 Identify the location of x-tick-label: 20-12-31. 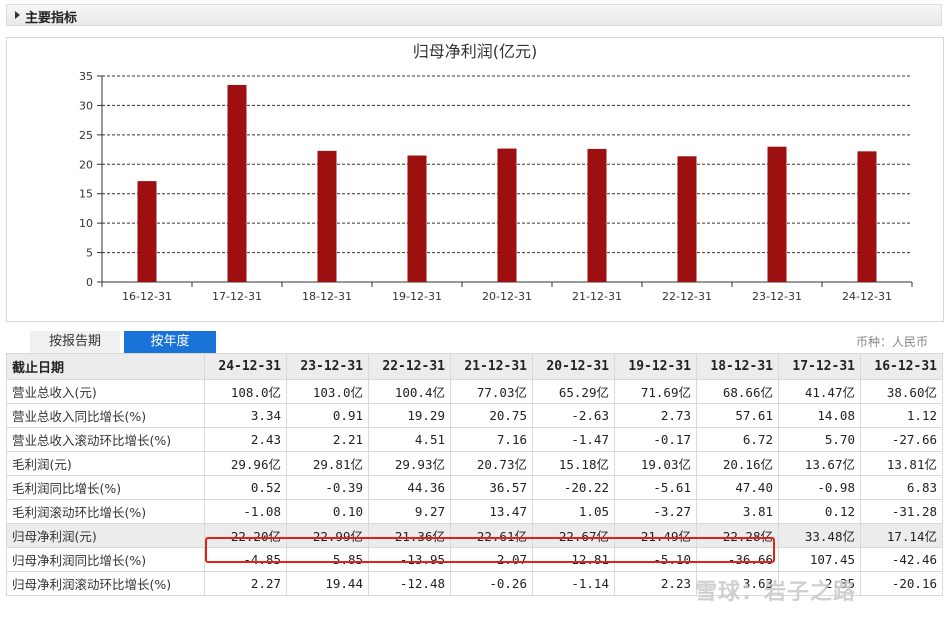
(507, 296).